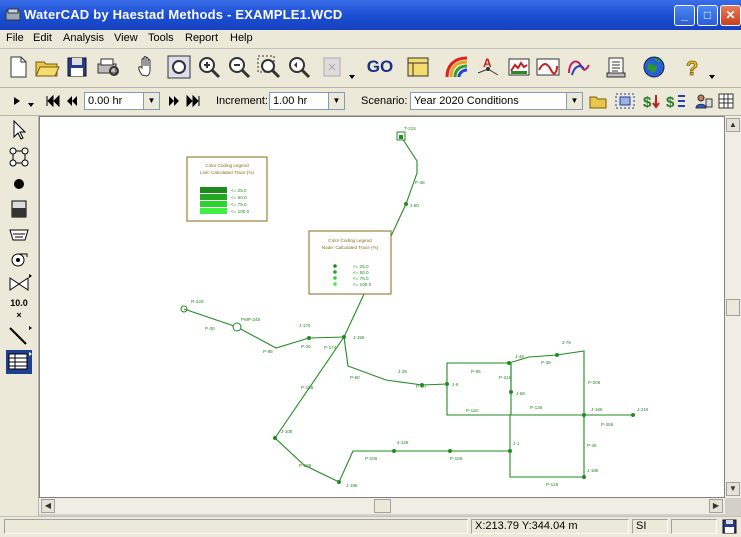 Image resolution: width=741 pixels, height=537 pixels. What do you see at coordinates (307, 101) in the screenshot?
I see `increment-select: 1.00 hr ▼` at bounding box center [307, 101].